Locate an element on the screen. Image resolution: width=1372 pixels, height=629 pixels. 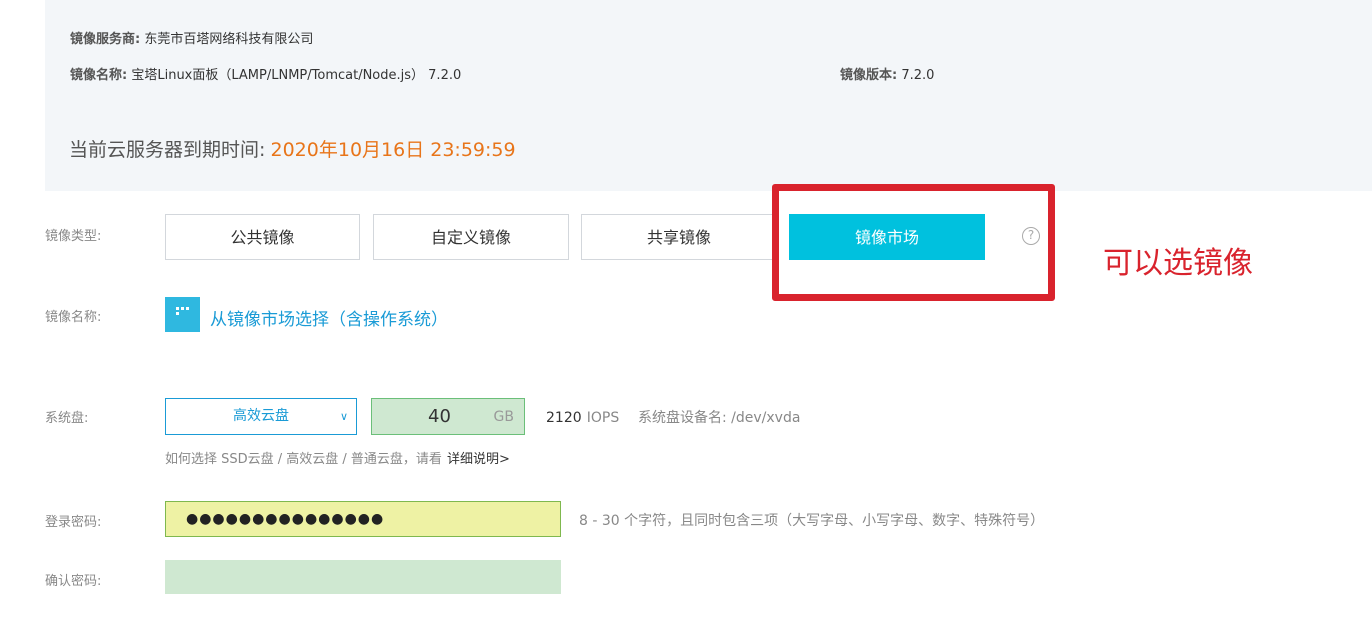
tab-public-image: 公共镜像 is located at coordinates (262, 237).